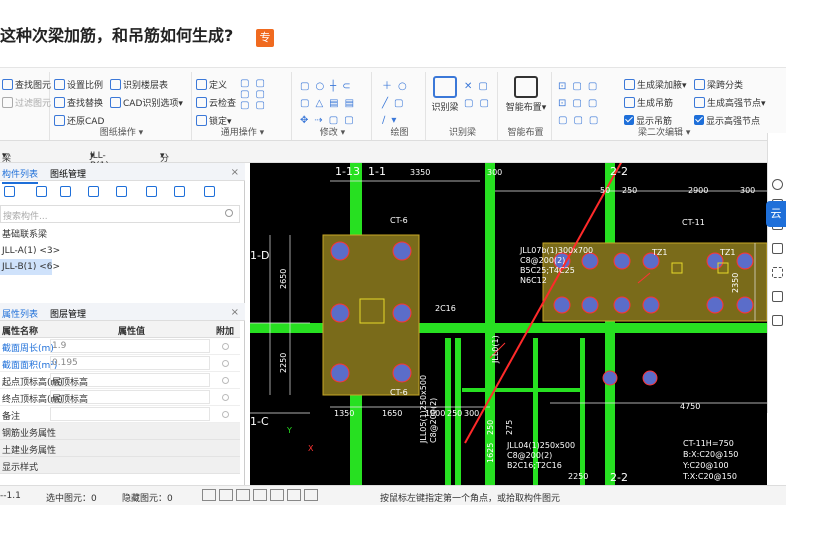  What do you see at coordinates (93, 191) in the screenshot?
I see `duplicate-icon` at bounding box center [93, 191].